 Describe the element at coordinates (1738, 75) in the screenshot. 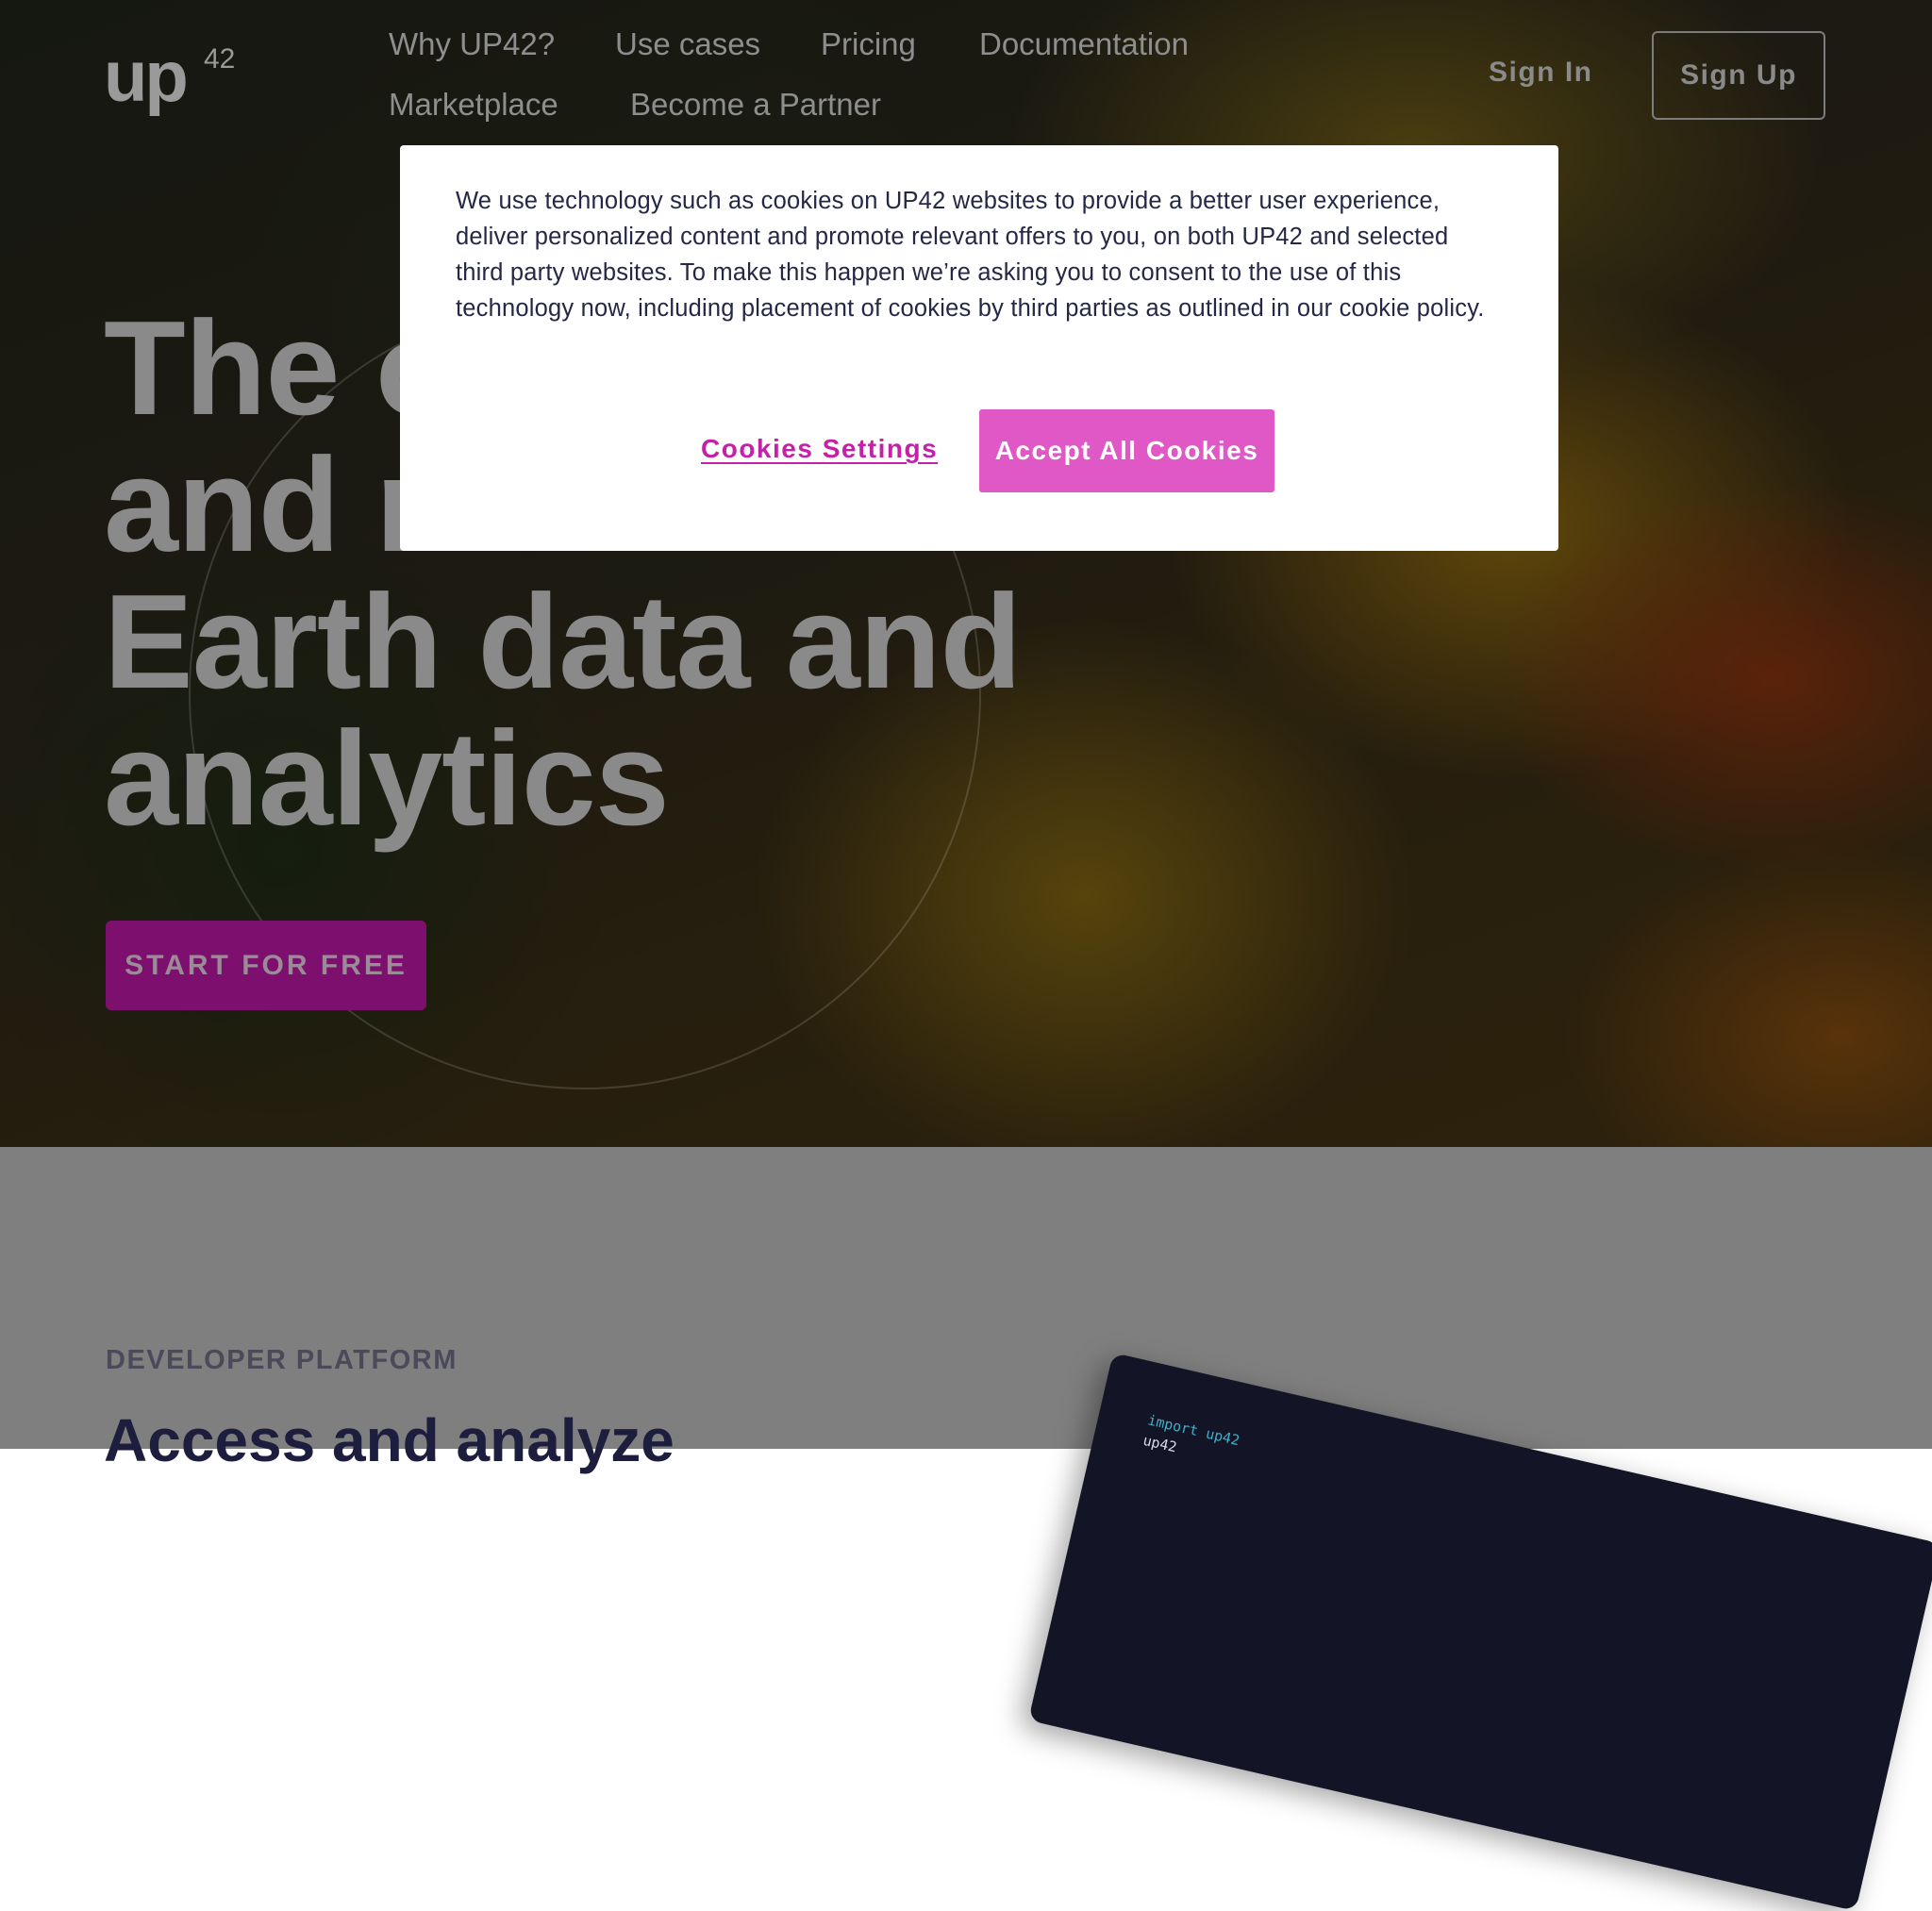

I see `sign-up-button: Sign Up` at that location.